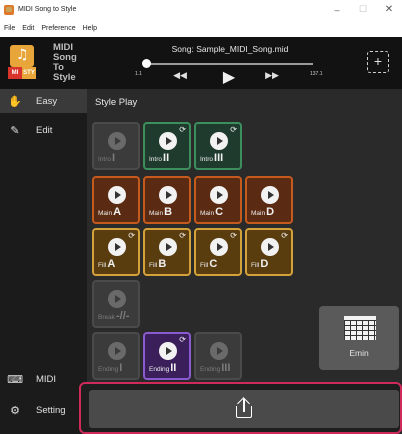 This screenshot has width=402, height=434. I want to click on style-pad-main-b: MainB, so click(167, 200).